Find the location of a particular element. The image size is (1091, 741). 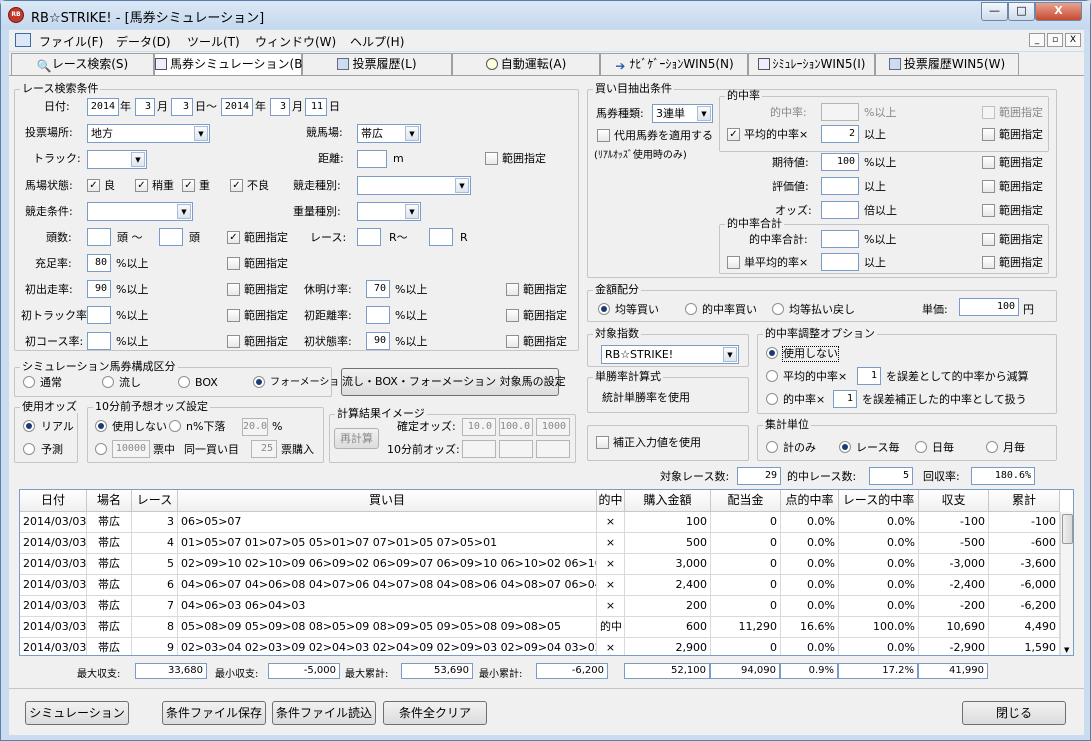

tab-ticket-simulation: 馬券シミュレーション(B) is located at coordinates (230, 64).